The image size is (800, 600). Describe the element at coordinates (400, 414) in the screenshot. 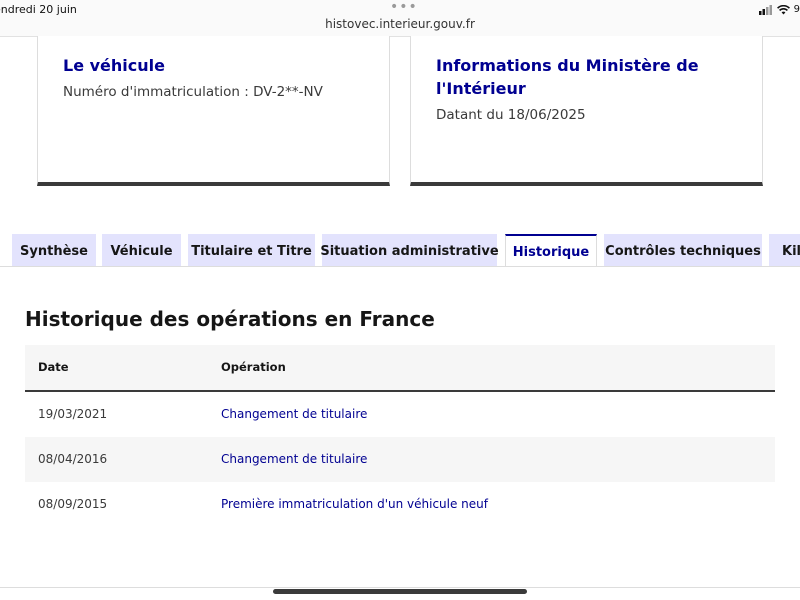

I see `table-row: 19/03/2021 Changement de titulaire` at that location.